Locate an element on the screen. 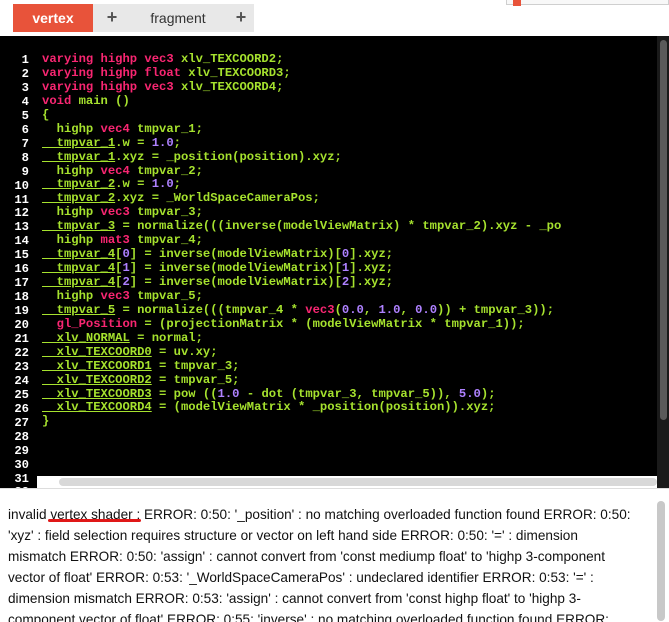 Image resolution: width=669 pixels, height=622 pixels. line-number: 1 is located at coordinates (25, 60).